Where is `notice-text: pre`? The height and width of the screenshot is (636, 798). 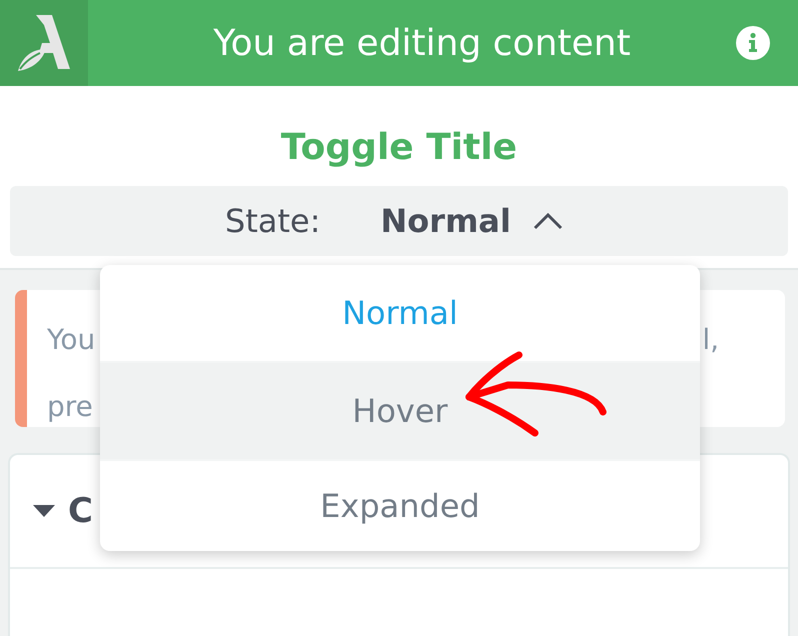
notice-text: pre is located at coordinates (70, 406).